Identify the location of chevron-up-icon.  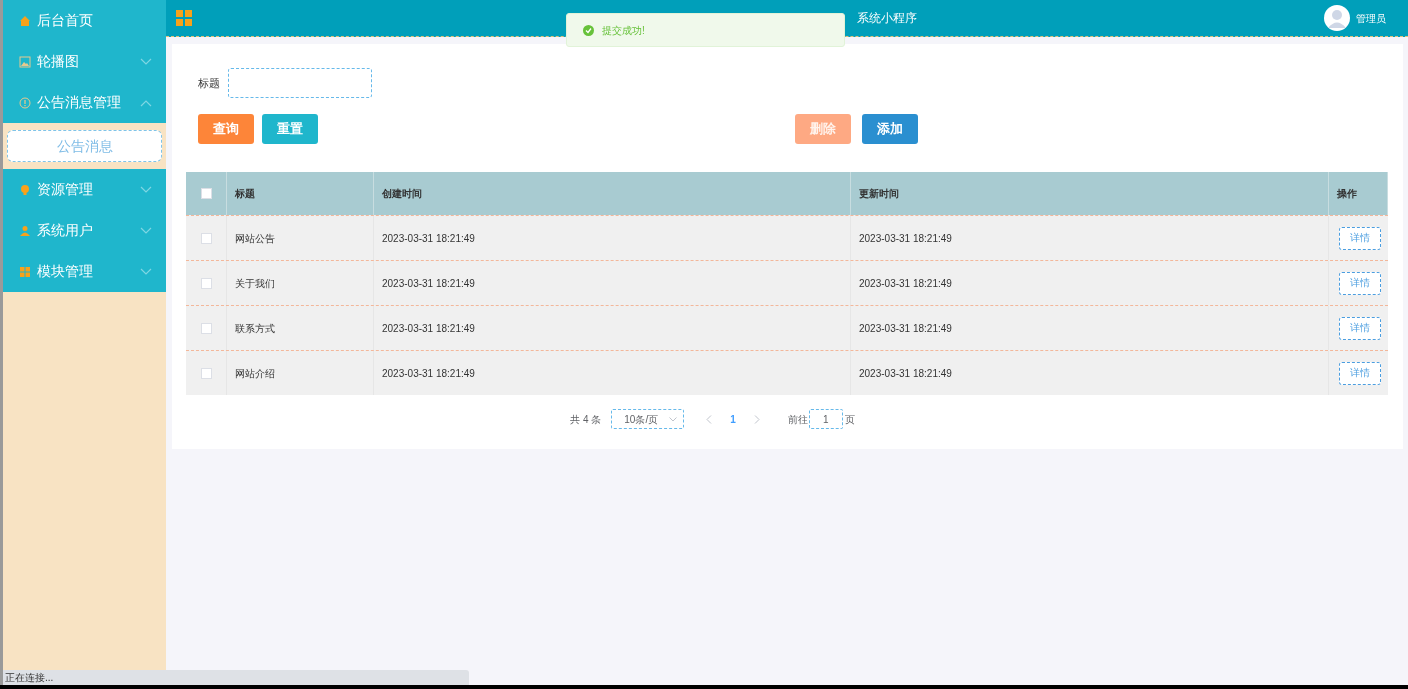
(146, 102).